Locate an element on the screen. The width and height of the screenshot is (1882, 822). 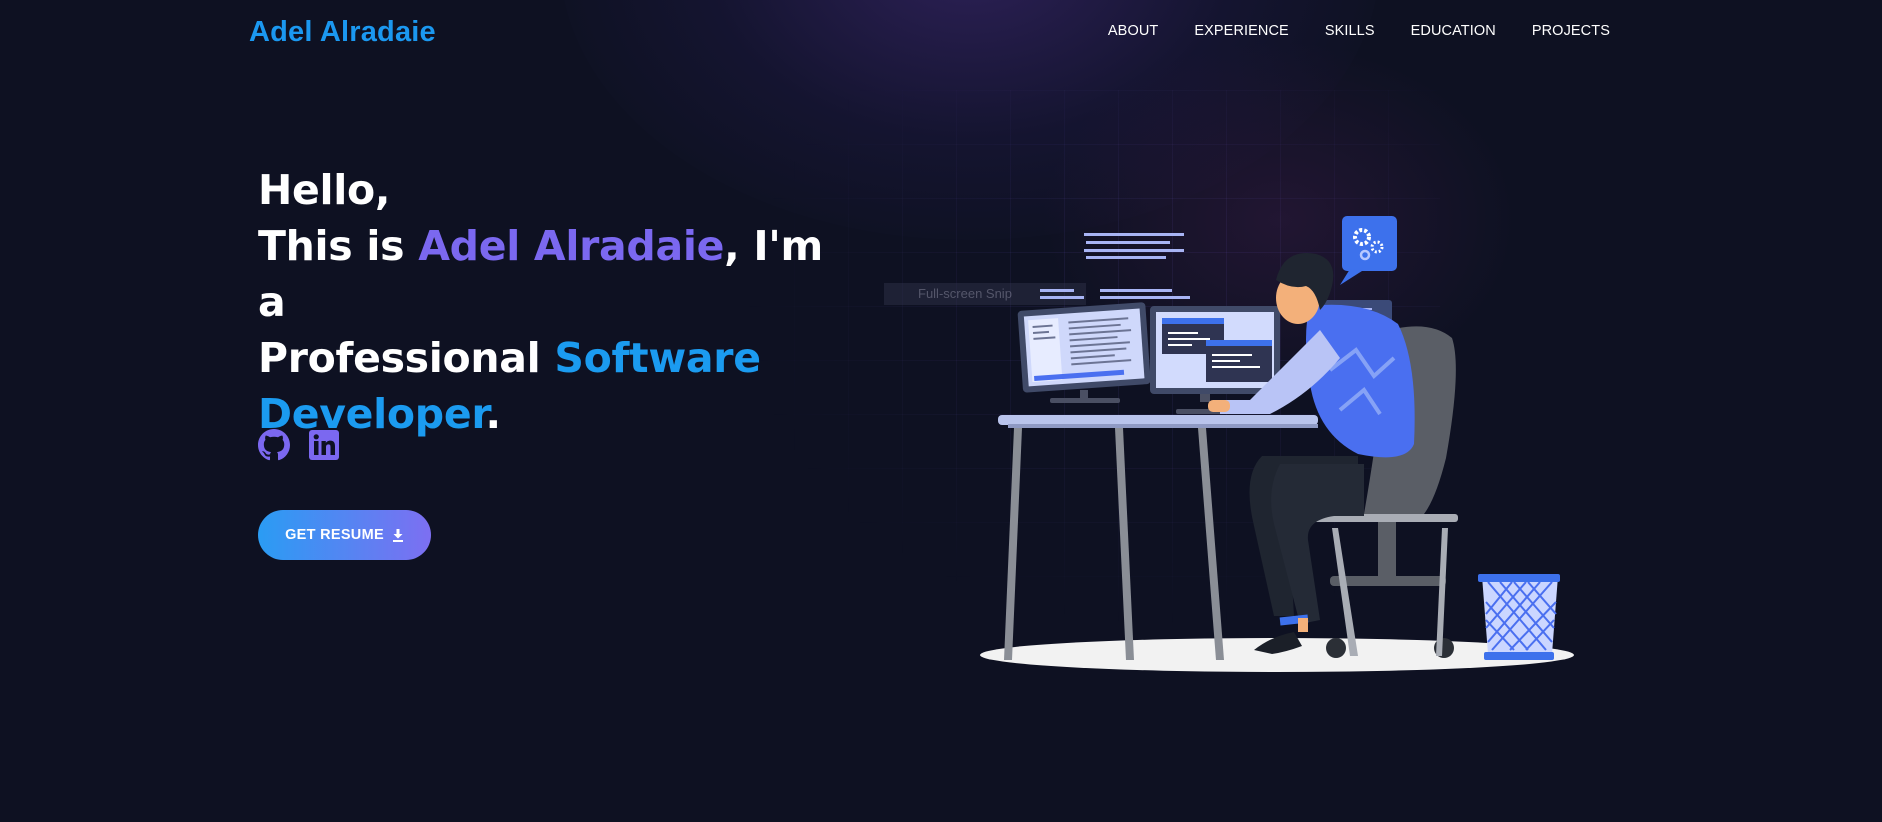
nav-link-education: EDUCATION is located at coordinates (1453, 31).